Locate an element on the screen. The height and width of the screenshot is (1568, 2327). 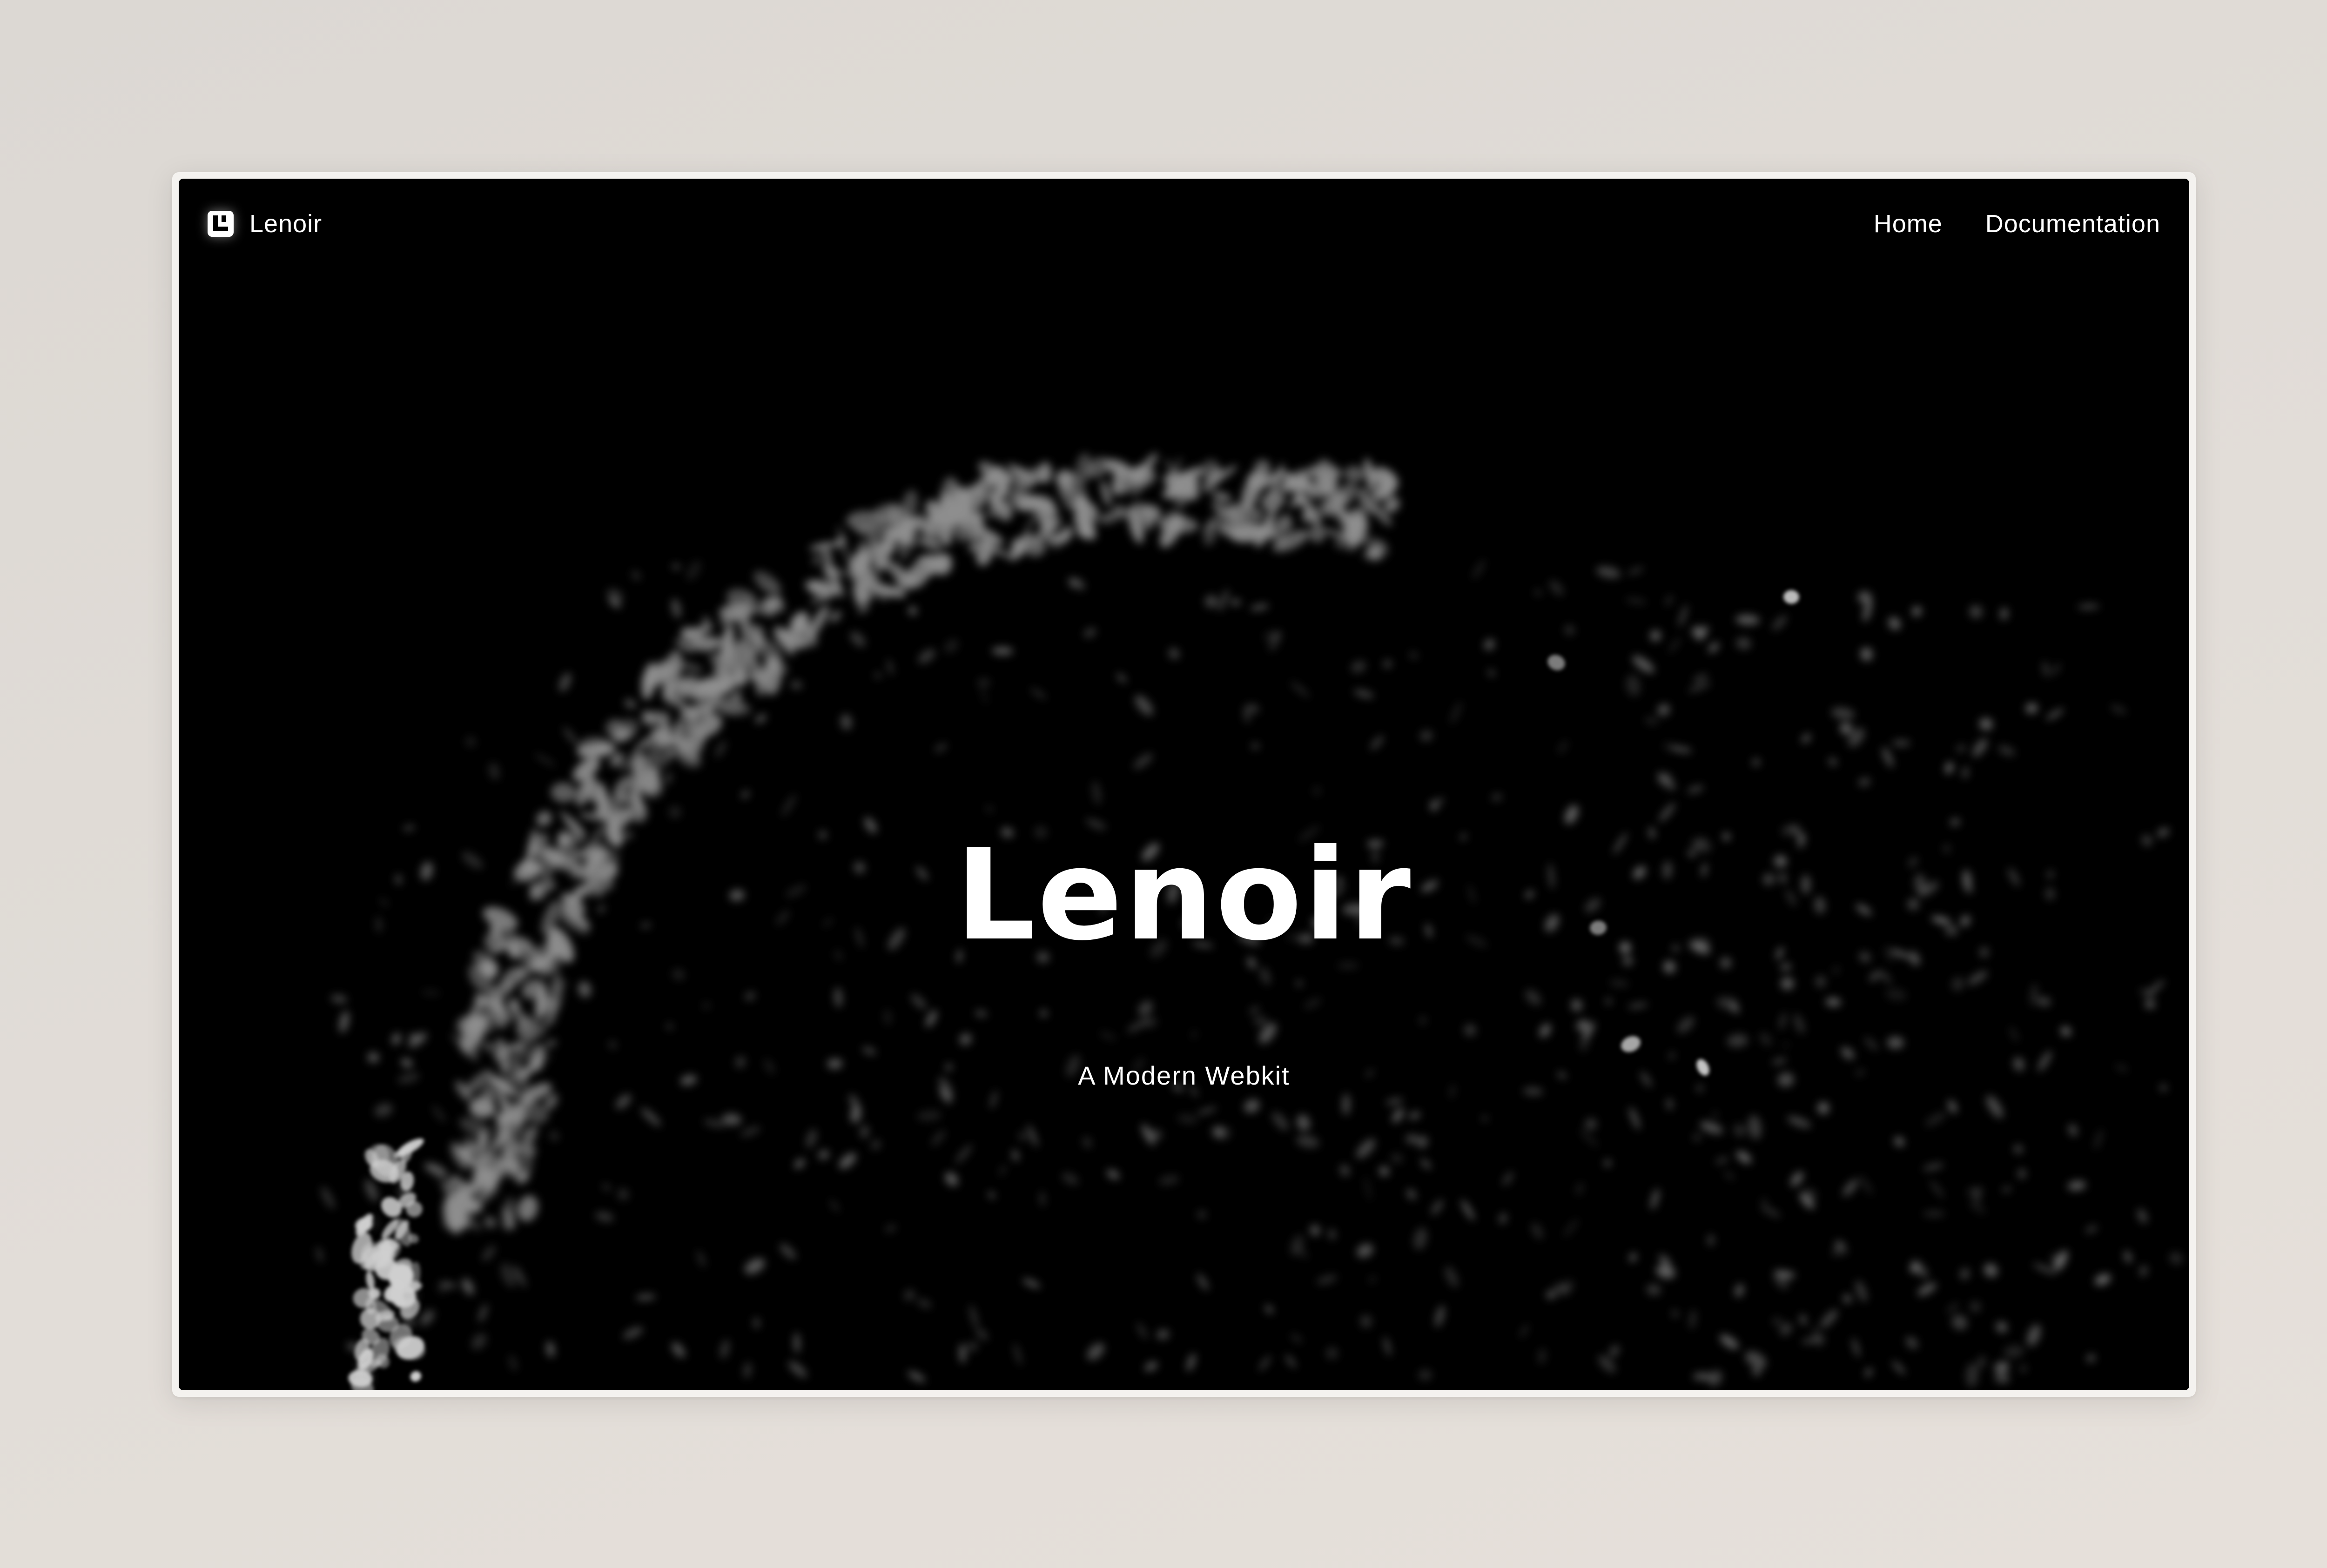
brand: Lenoir is located at coordinates (265, 224).